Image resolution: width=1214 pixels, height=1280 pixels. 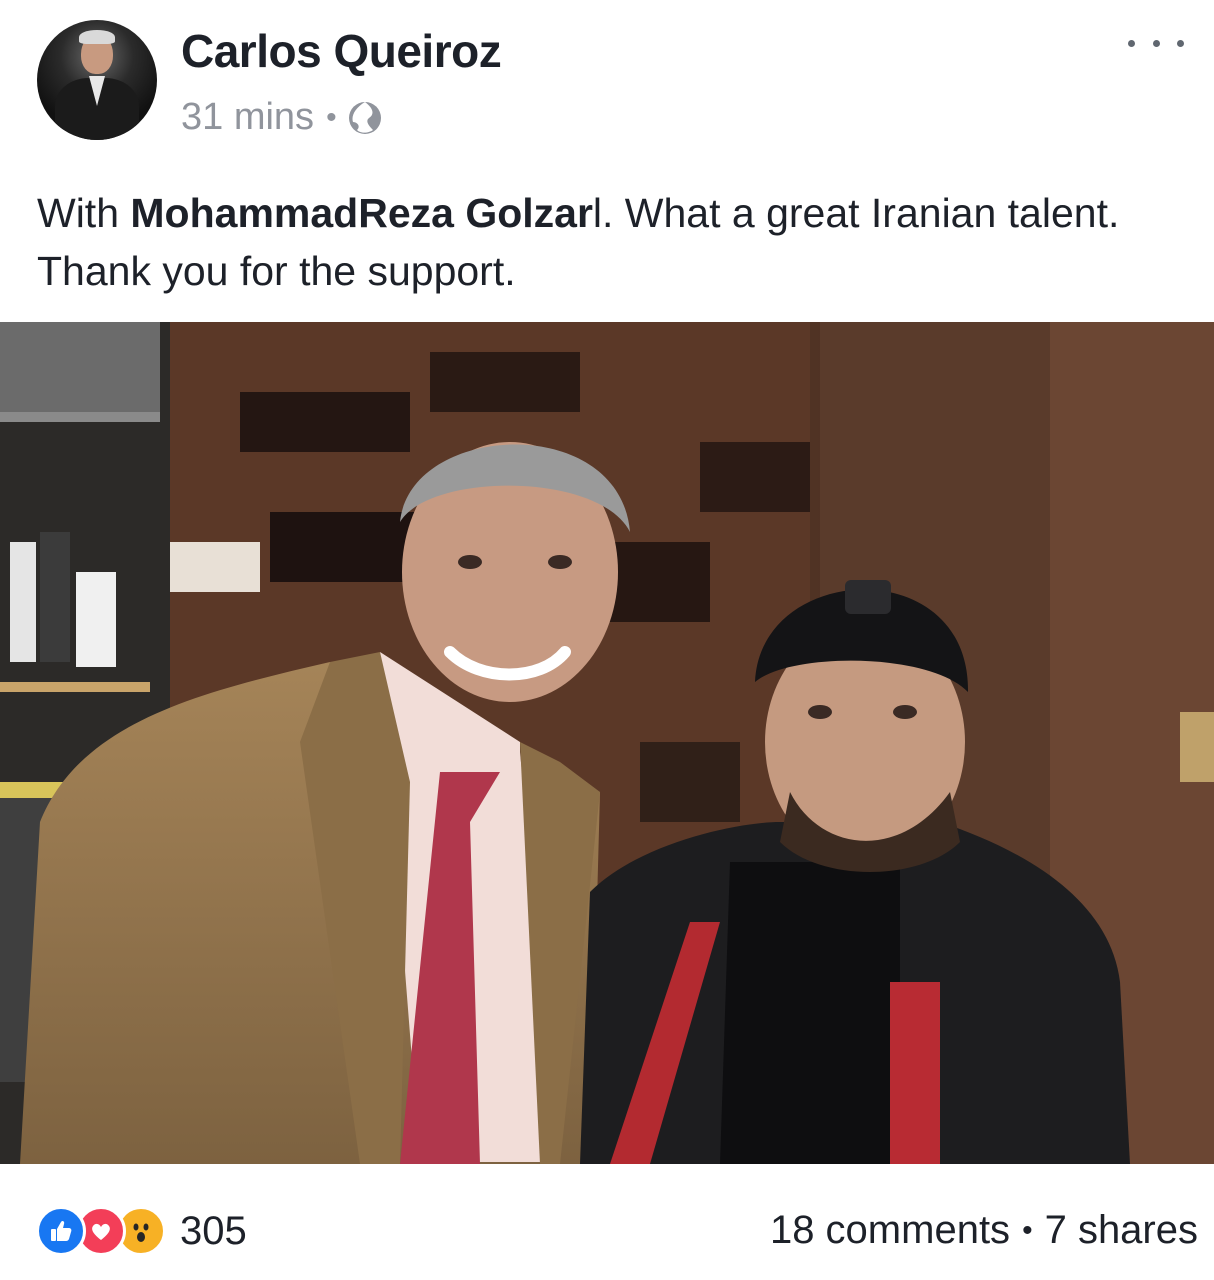 I want to click on post-text-prefix: With, so click(x=84, y=213).